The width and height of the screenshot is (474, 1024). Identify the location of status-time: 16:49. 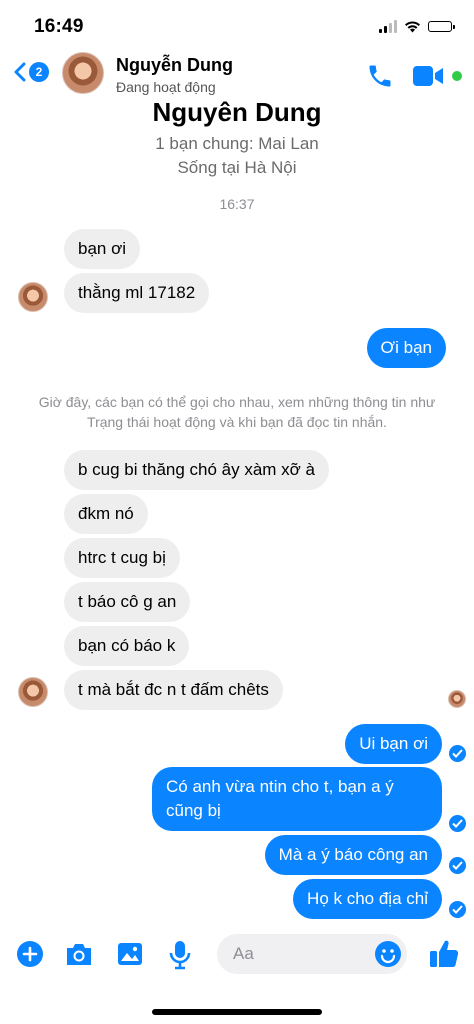
(59, 26).